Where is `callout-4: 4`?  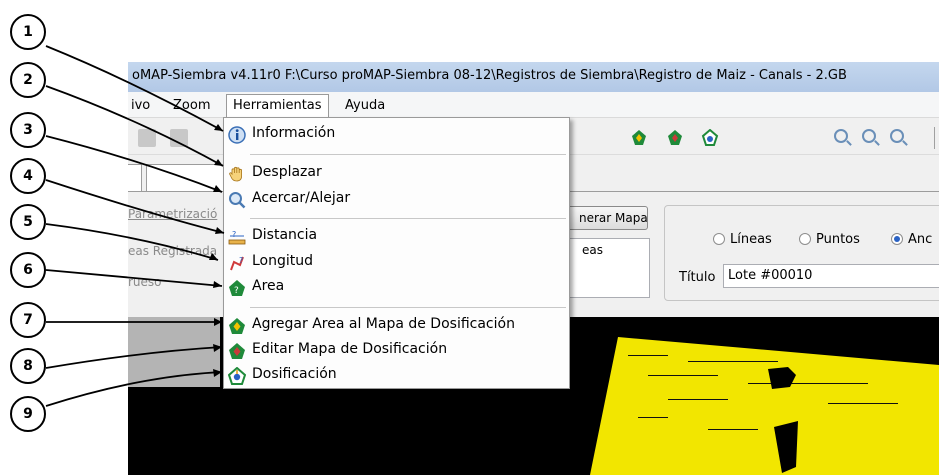 callout-4: 4 is located at coordinates (28, 176).